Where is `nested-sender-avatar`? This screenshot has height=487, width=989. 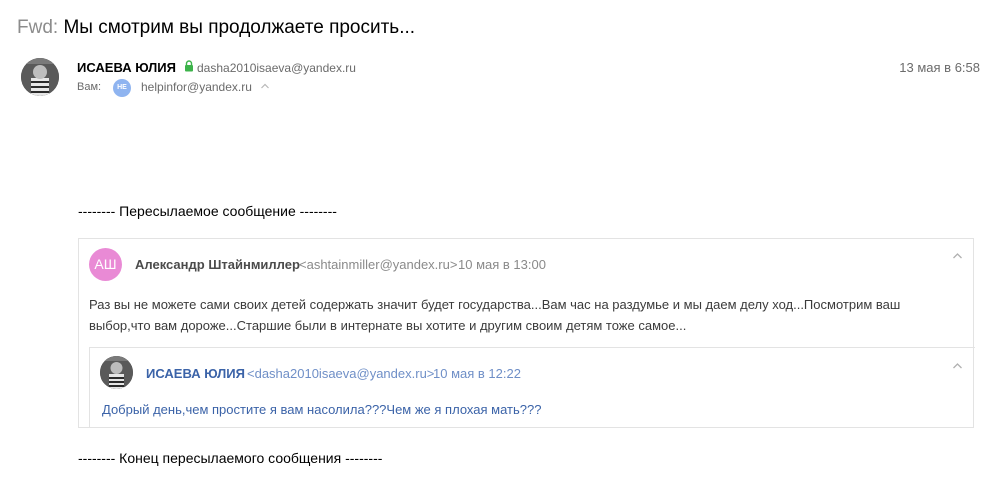 nested-sender-avatar is located at coordinates (116, 372).